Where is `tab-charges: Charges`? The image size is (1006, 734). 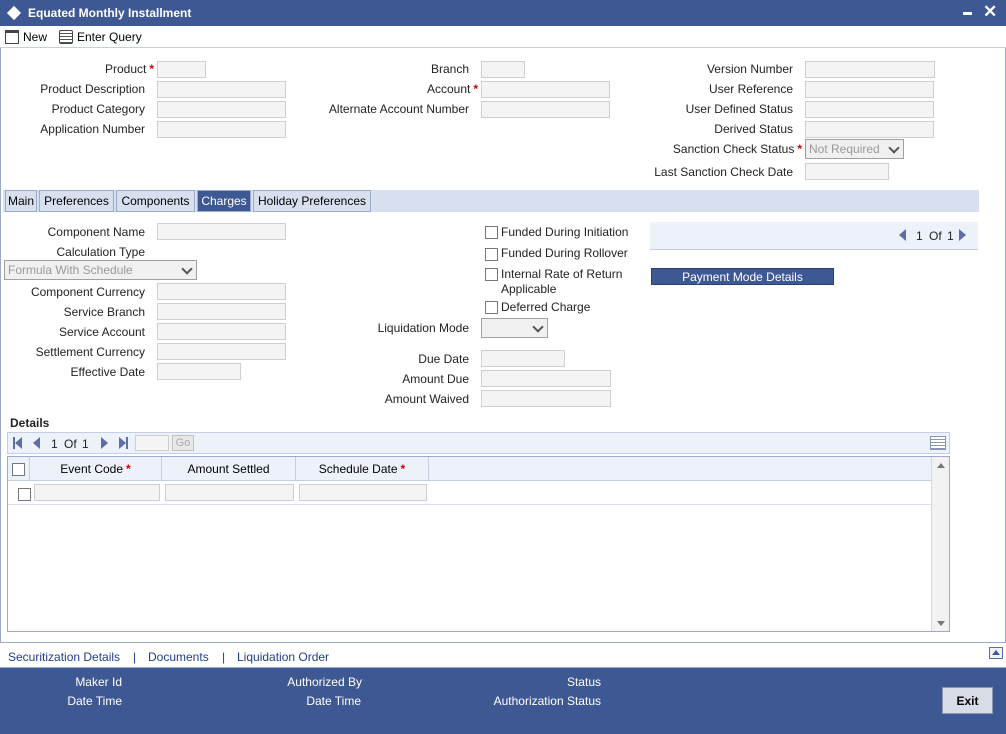
tab-charges: Charges is located at coordinates (224, 201).